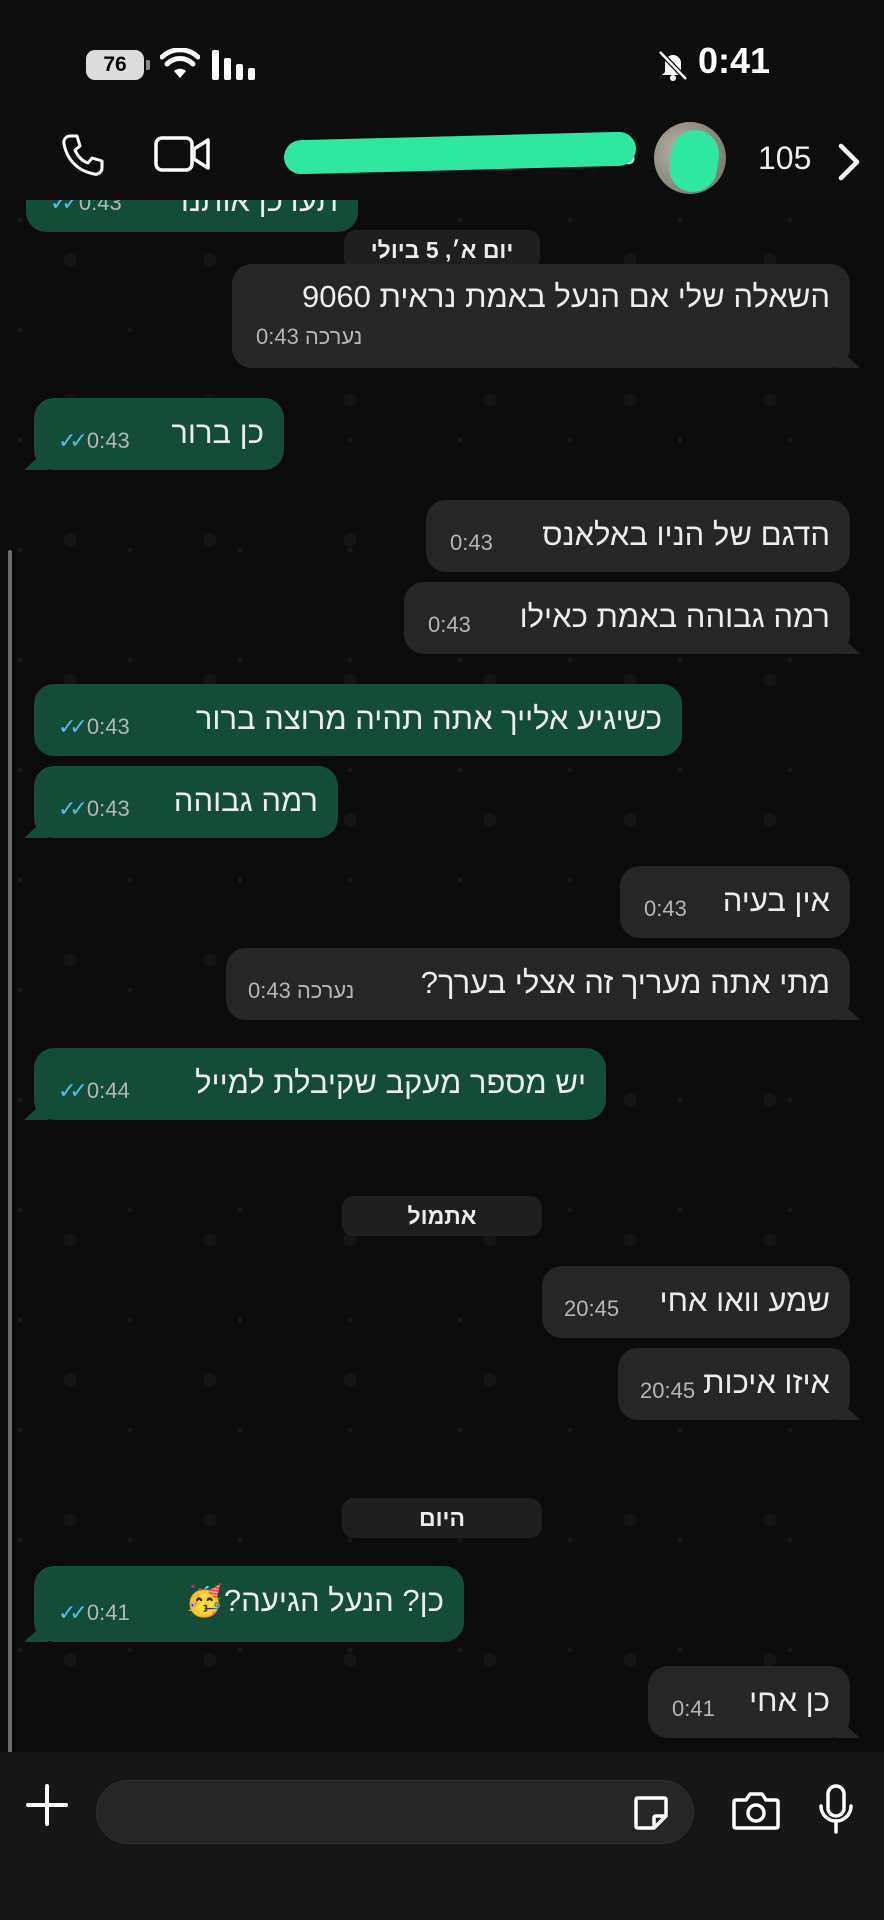 This screenshot has height=1920, width=884. Describe the element at coordinates (83, 155) in the screenshot. I see `phone-icon` at that location.